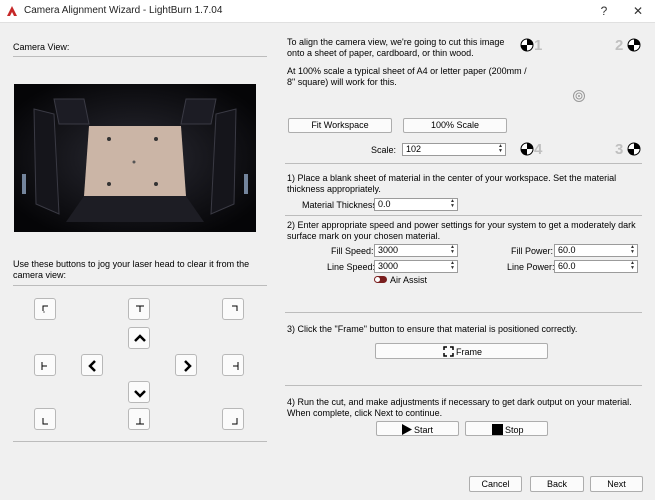 This screenshot has width=655, height=500. What do you see at coordinates (596, 266) in the screenshot?
I see `line-power-spinbox: 60.0 ▲ ▼` at bounding box center [596, 266].